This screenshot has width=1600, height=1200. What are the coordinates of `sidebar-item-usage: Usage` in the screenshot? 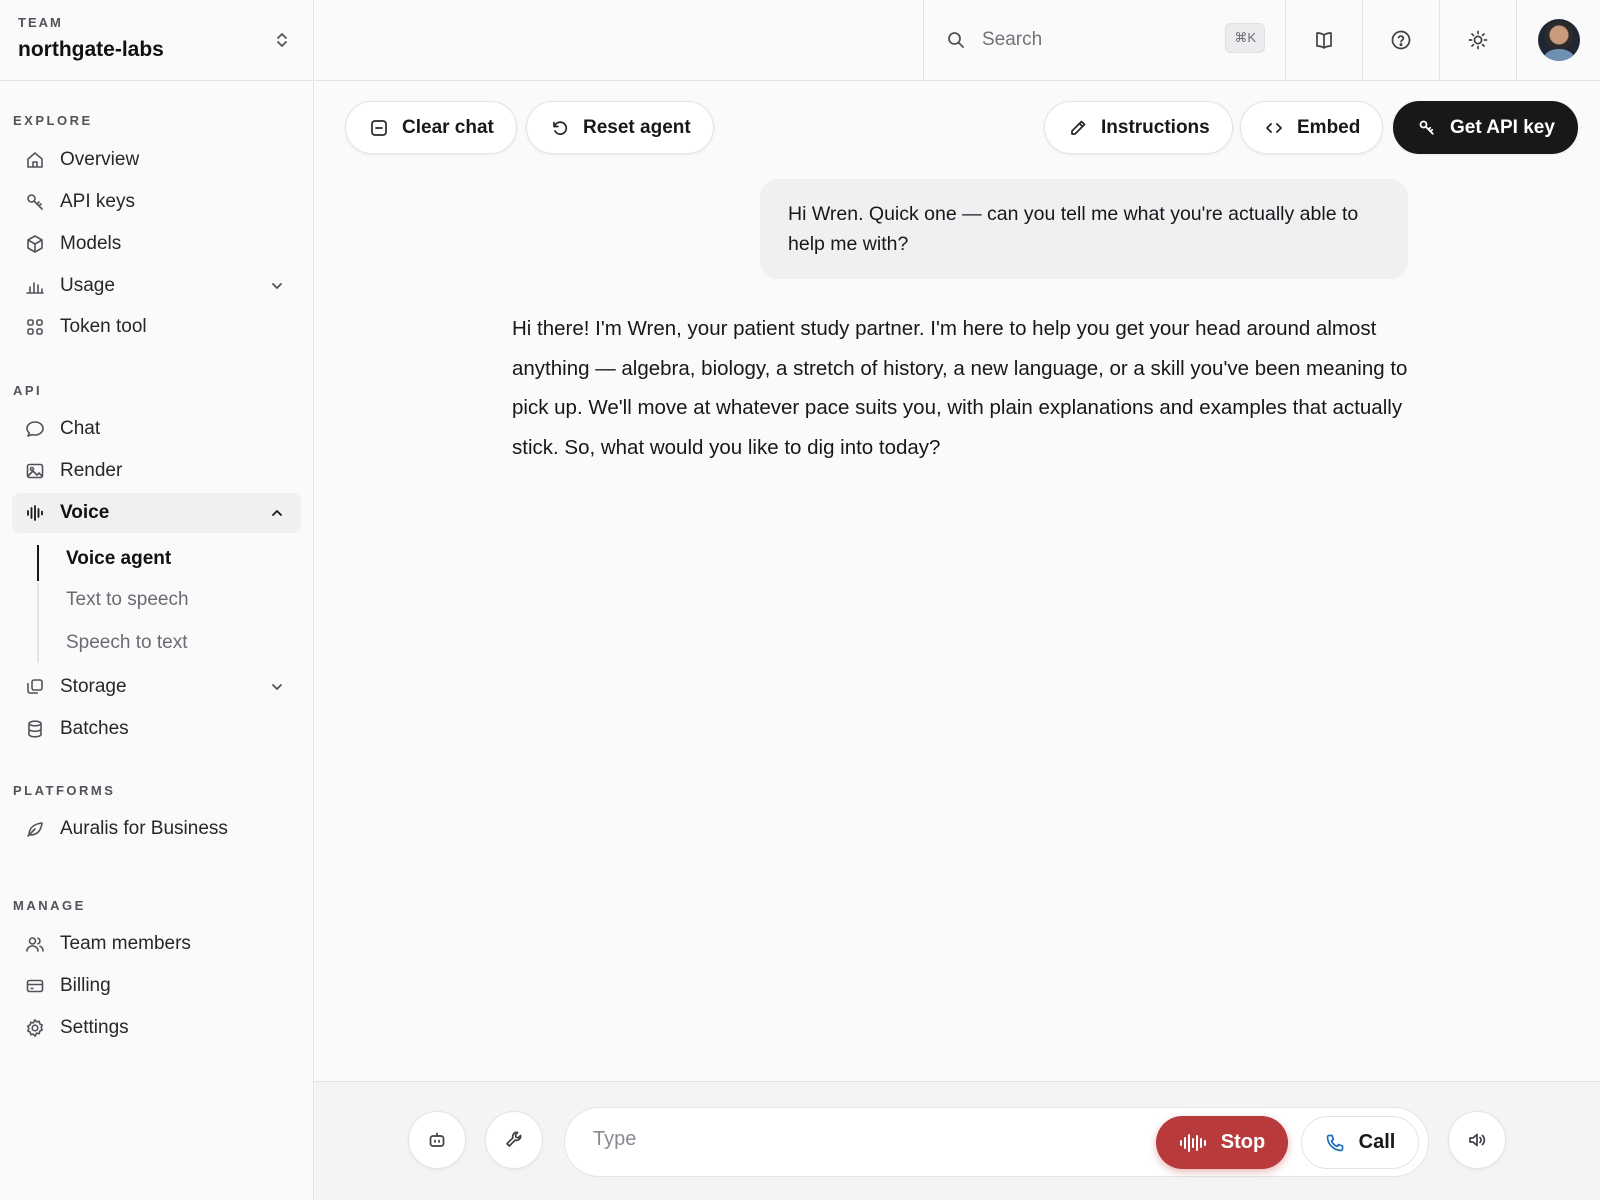 It's located at (156, 286).